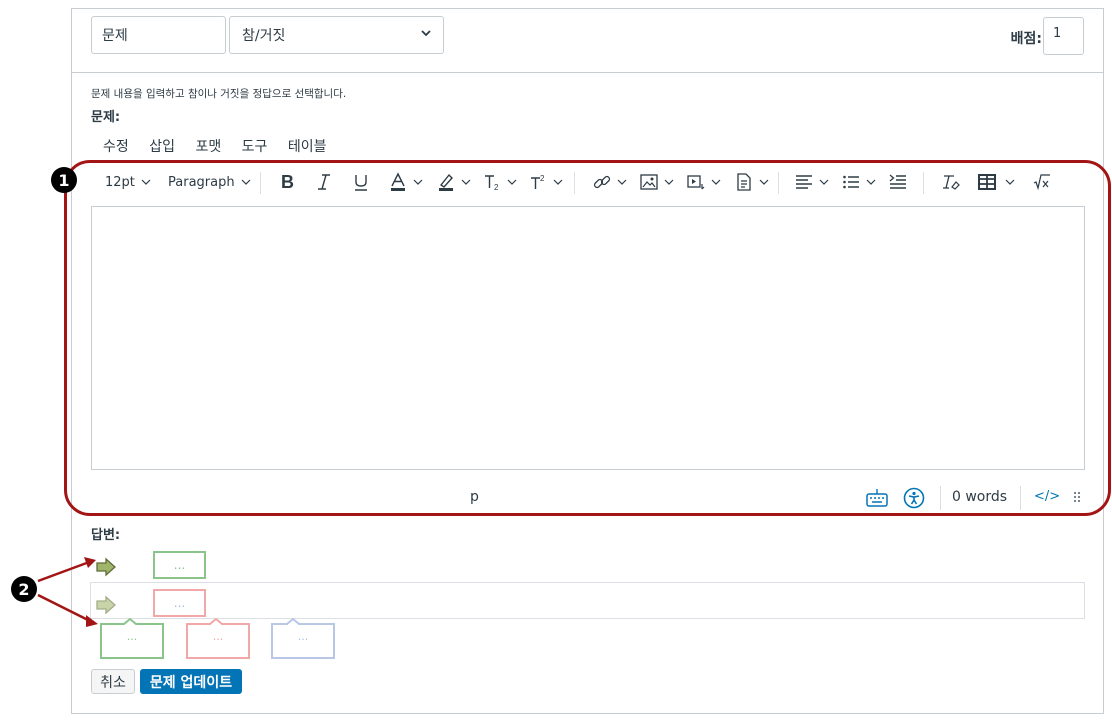  Describe the element at coordinates (219, 94) in the screenshot. I see `instruction-text: 문제 내용을 입력하고 참이나 거짓을 정답으로 선택합니다.` at that location.